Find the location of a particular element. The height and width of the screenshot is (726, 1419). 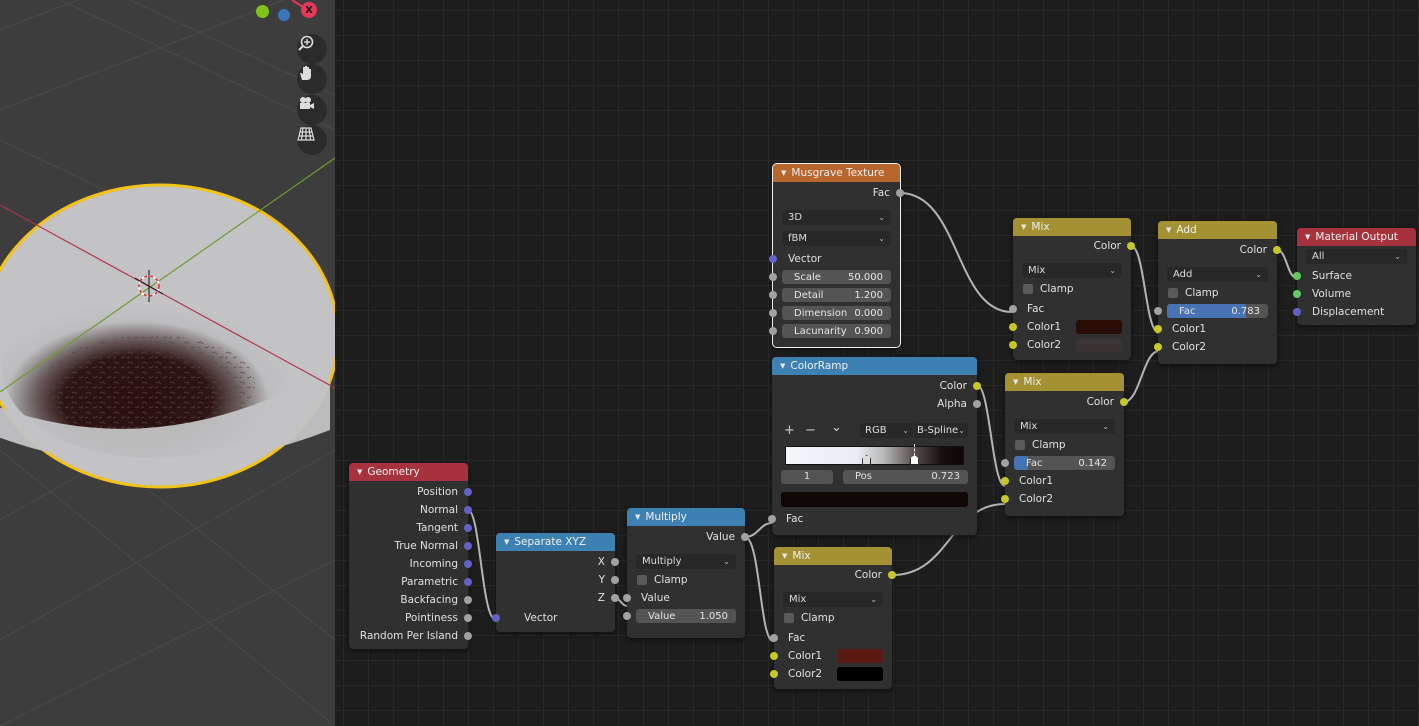

y-axis-dot is located at coordinates (262, 11).